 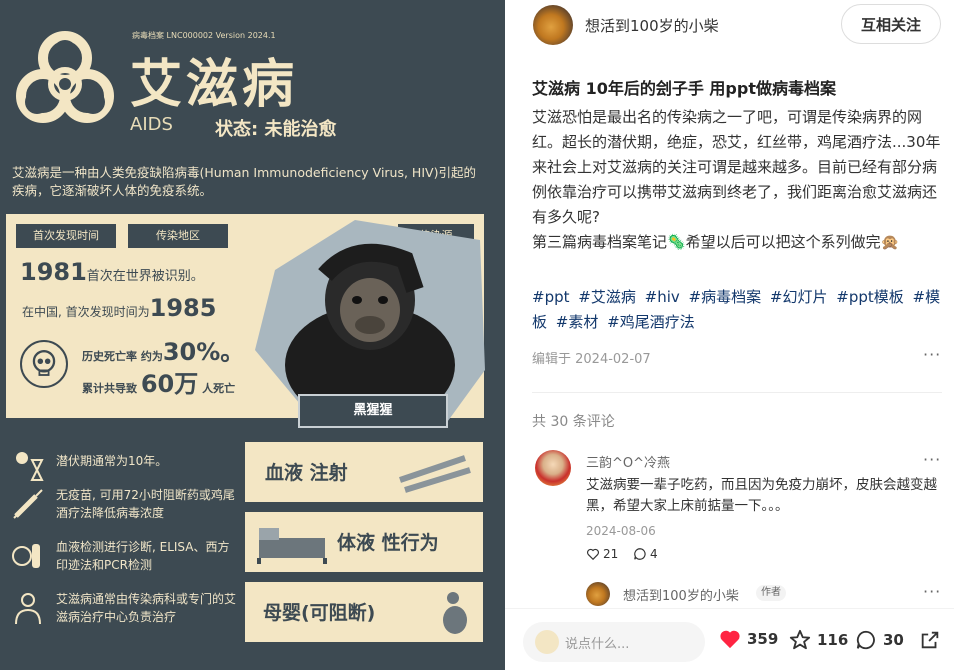 I want to click on fact-vaccine-text: 无疫苗, 可用72小时阻断药或鸡尾酒疗法降低病毒浓度, so click(x=145, y=504).